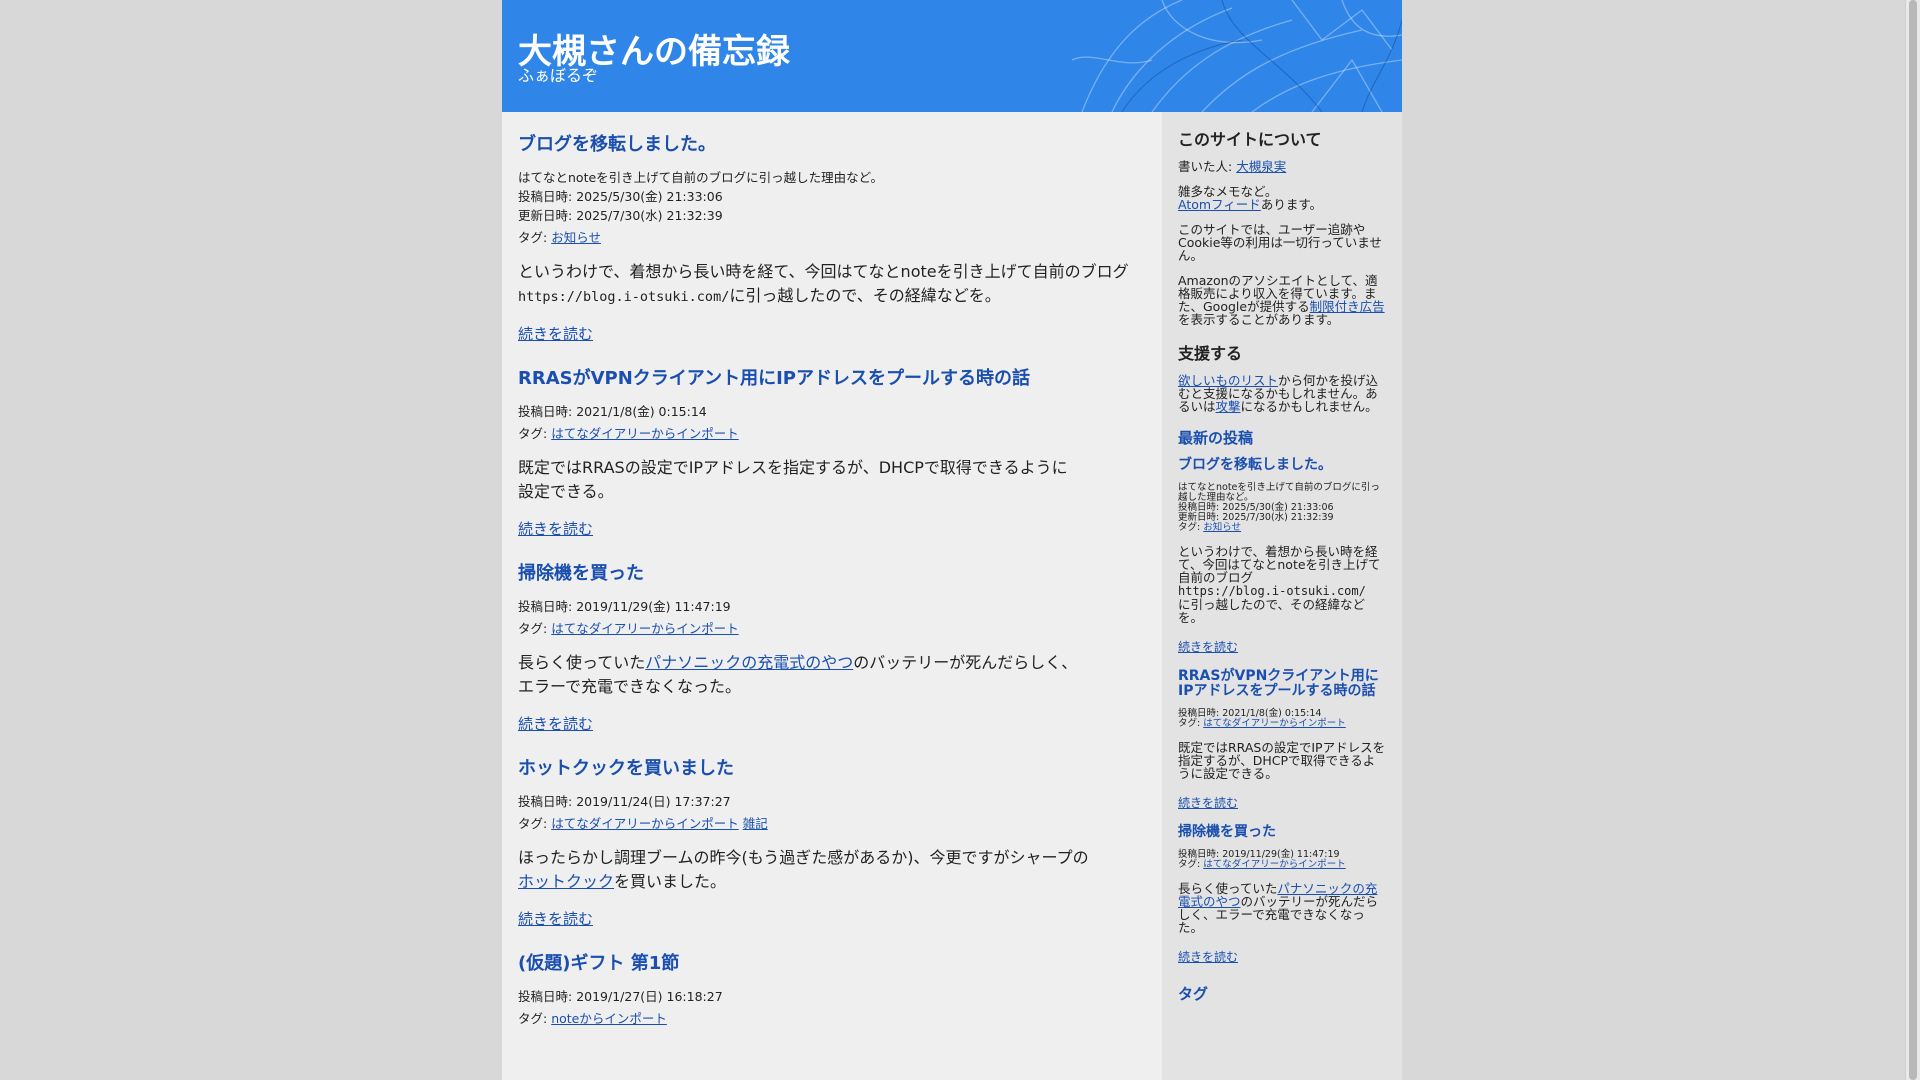  What do you see at coordinates (1219, 204) in the screenshot?
I see `atom-feed-link: Atomフィード` at bounding box center [1219, 204].